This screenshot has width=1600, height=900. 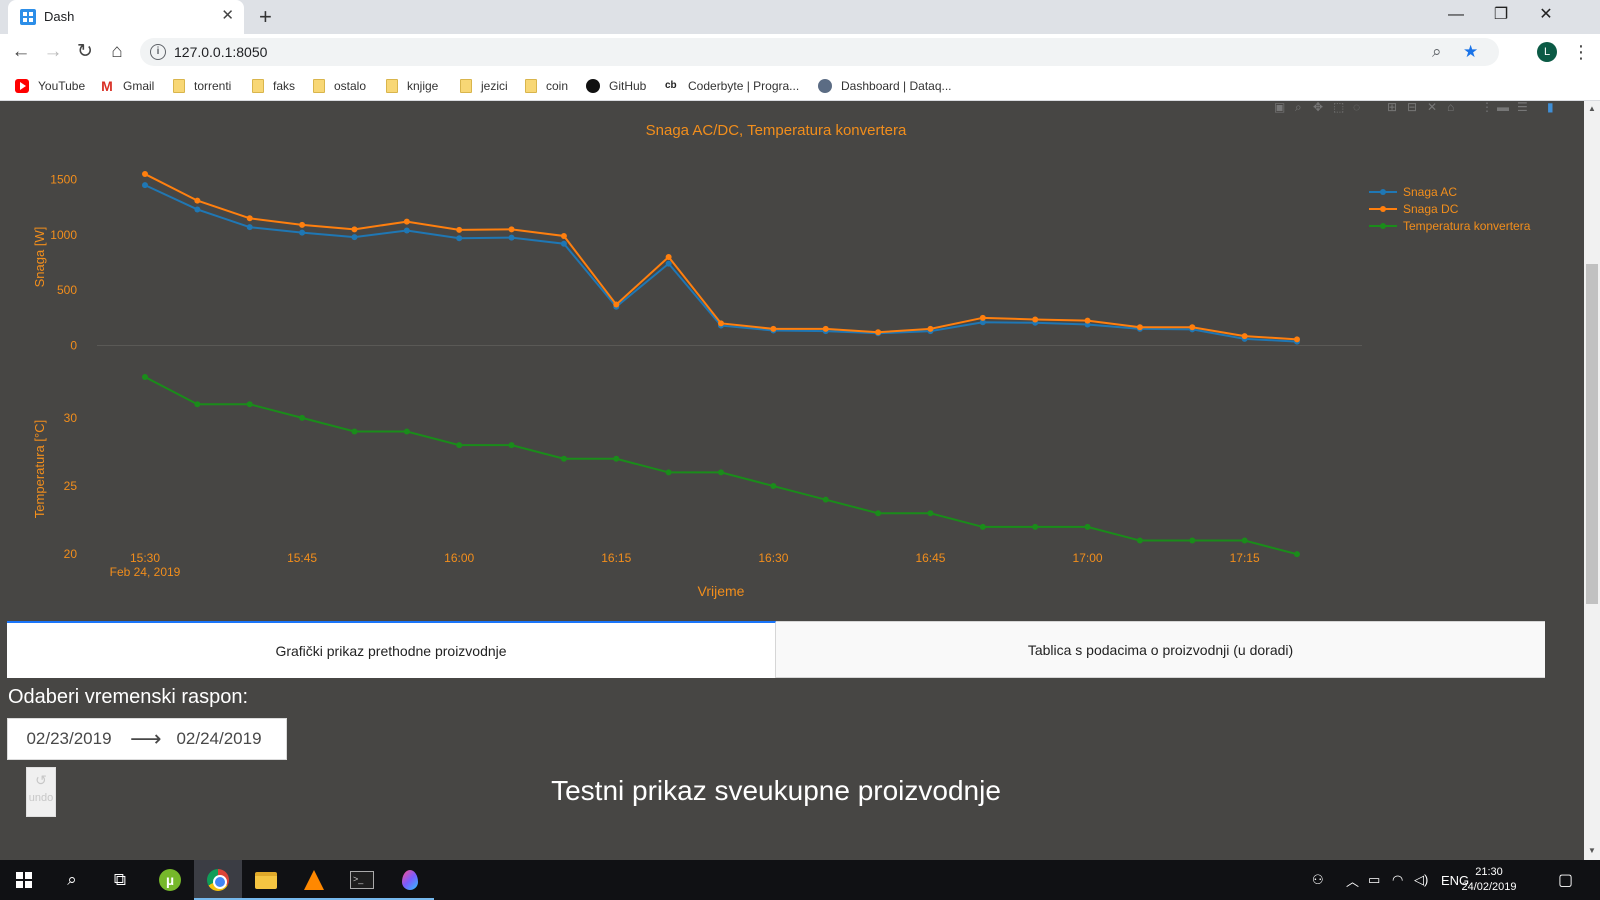 What do you see at coordinates (1430, 192) in the screenshot?
I see `legend-label: Snaga AC` at bounding box center [1430, 192].